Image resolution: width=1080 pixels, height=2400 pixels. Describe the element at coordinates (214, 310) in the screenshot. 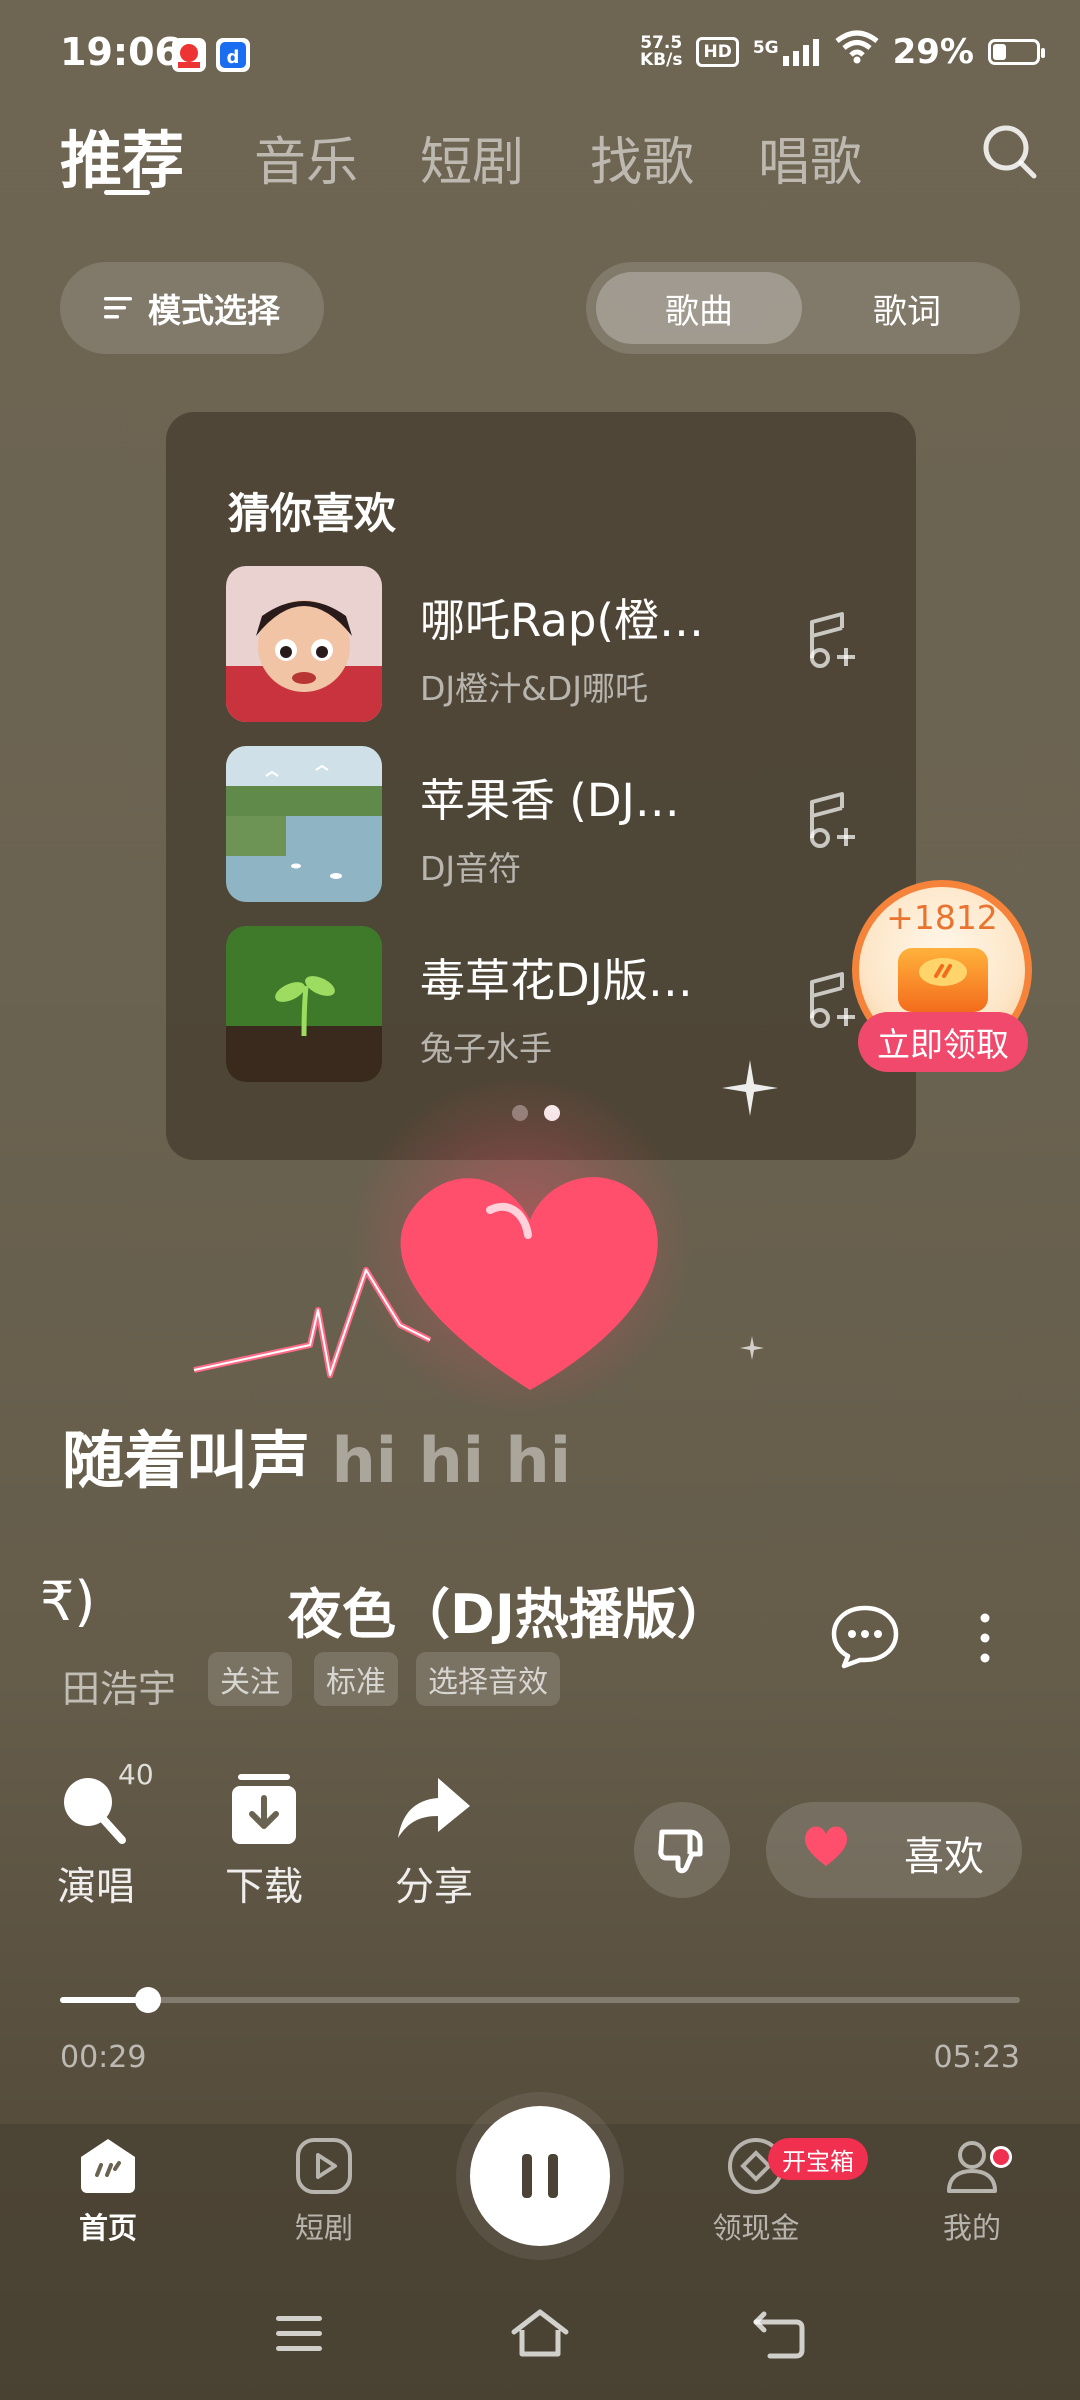

I see `mode-select-label: 模式选择` at that location.